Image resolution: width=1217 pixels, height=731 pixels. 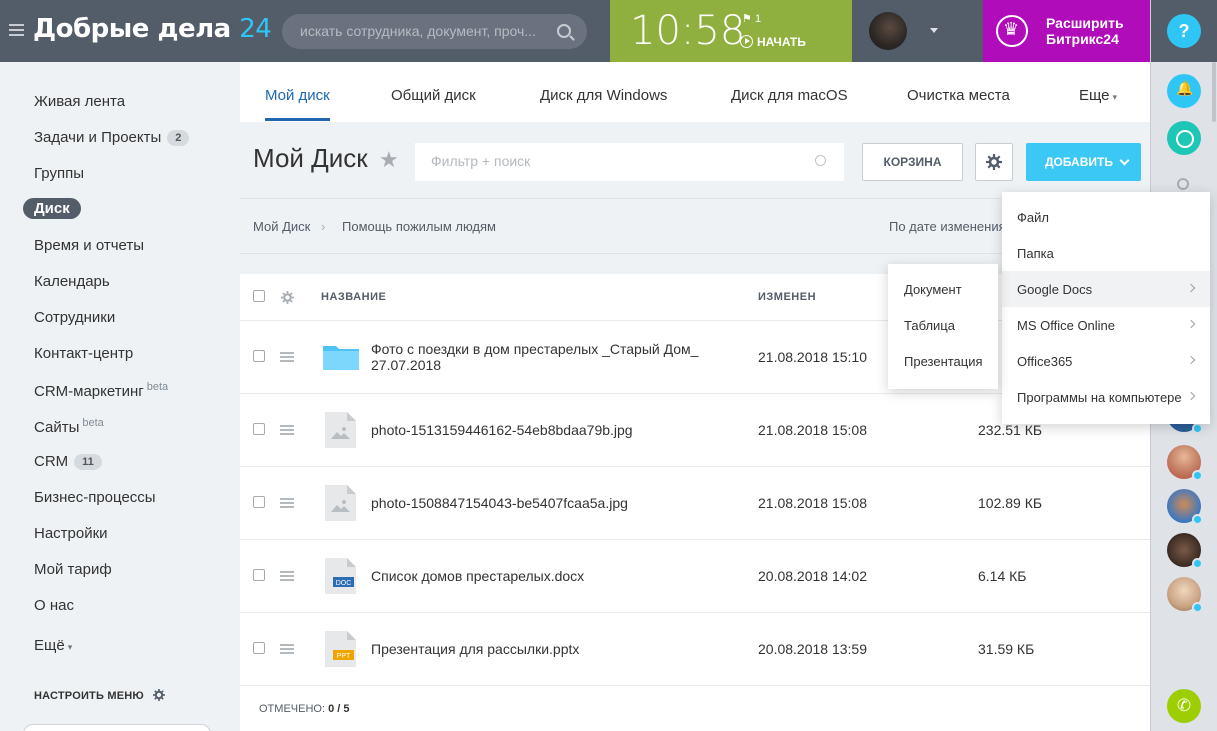 What do you see at coordinates (629, 162) in the screenshot?
I see `filter-search-input: Фильтр + поиск` at bounding box center [629, 162].